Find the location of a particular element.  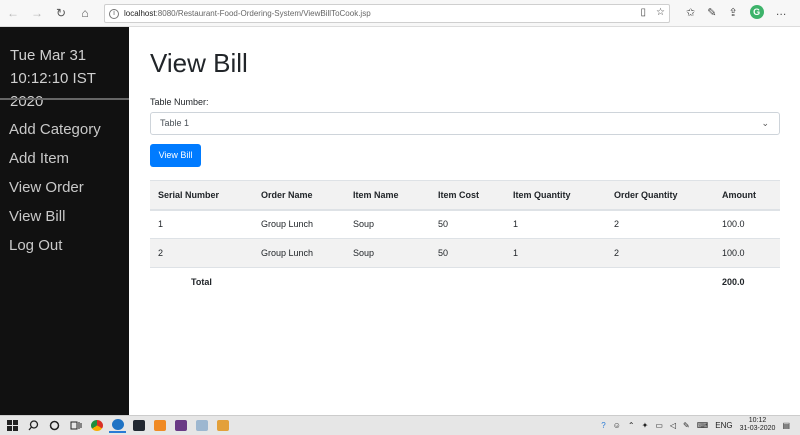

windows-start-icon is located at coordinates (12, 426).